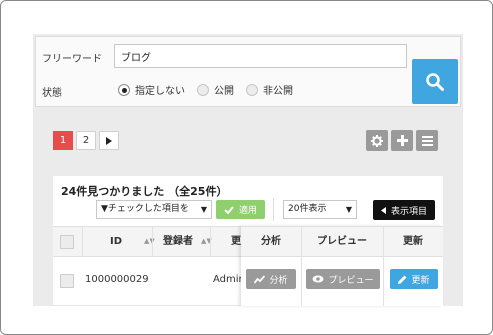 The width and height of the screenshot is (493, 335). Describe the element at coordinates (247, 211) in the screenshot. I see `apply-label: 適用` at that location.